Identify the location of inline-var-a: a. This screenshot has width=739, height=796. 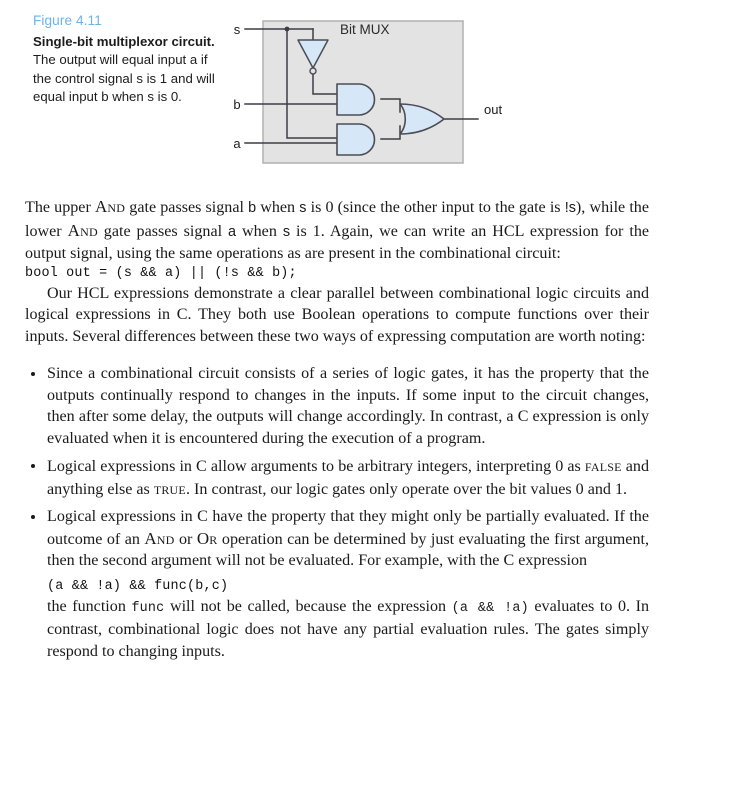
(232, 231).